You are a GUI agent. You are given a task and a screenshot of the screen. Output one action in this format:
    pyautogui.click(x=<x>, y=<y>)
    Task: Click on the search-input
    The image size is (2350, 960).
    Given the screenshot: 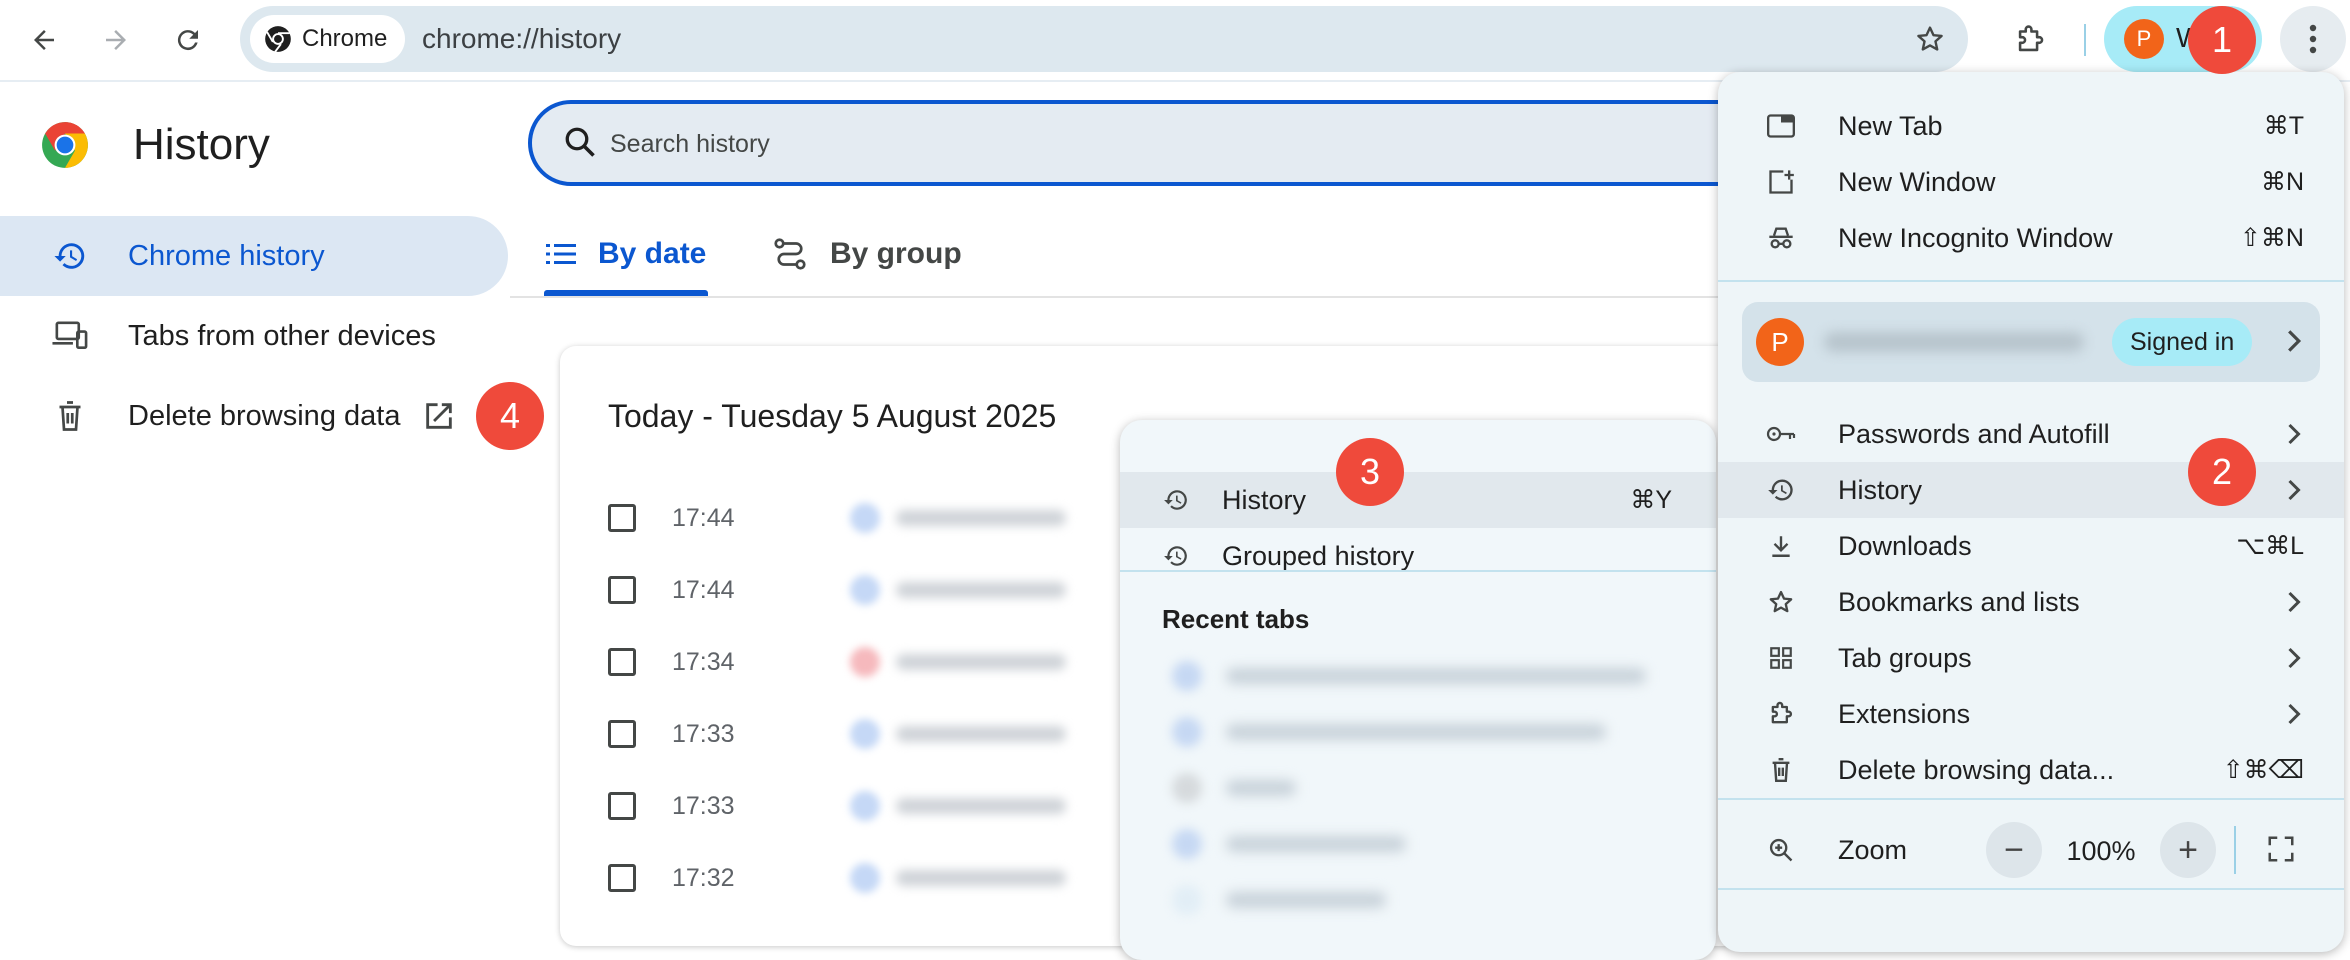 What is the action you would take?
    pyautogui.click(x=1160, y=144)
    